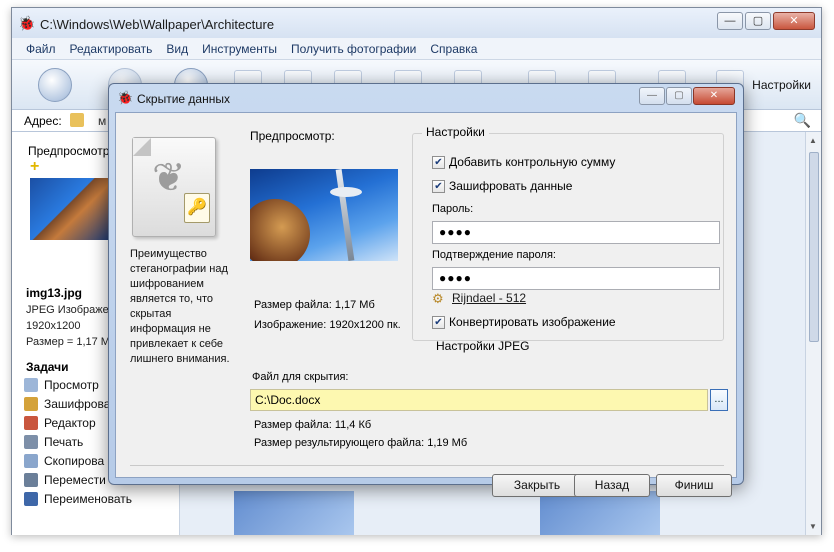  I want to click on left-preview-title: Предпросмотр, so click(69, 151).